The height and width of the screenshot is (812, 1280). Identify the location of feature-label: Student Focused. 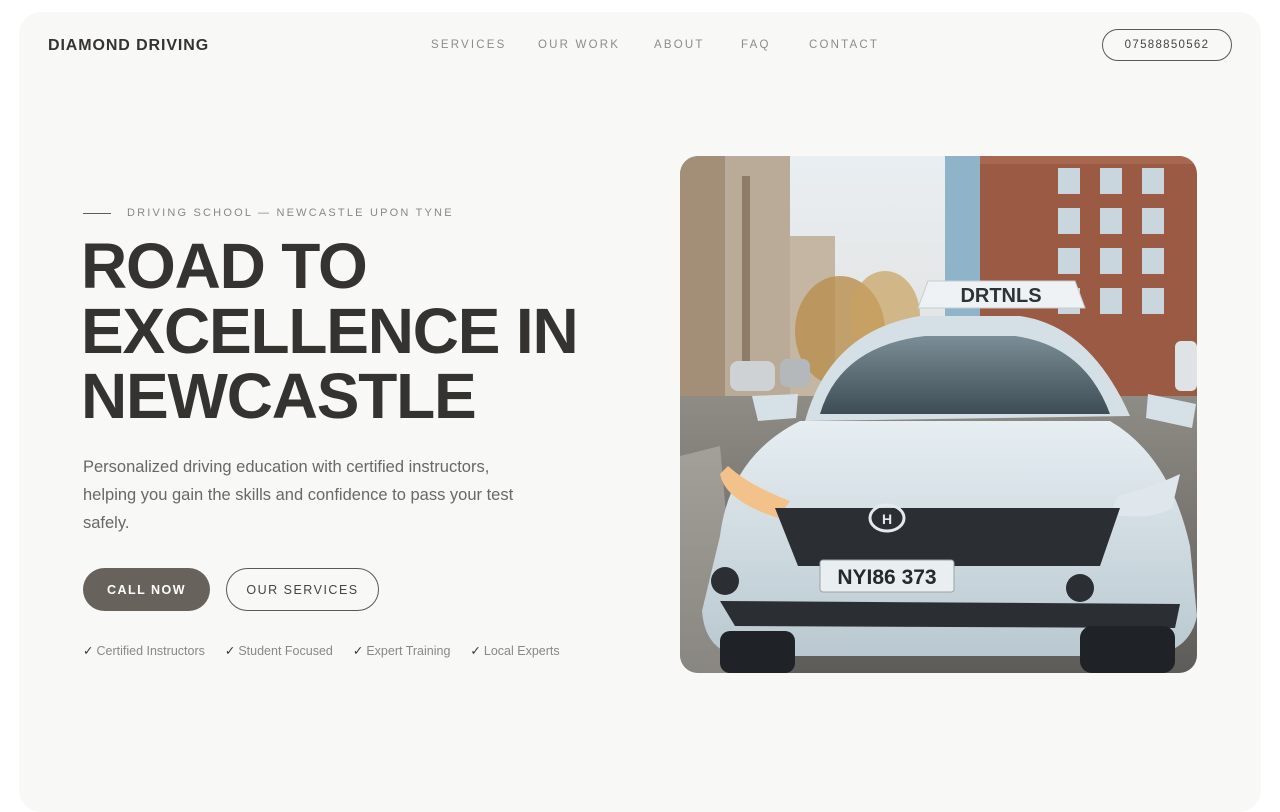
(285, 651).